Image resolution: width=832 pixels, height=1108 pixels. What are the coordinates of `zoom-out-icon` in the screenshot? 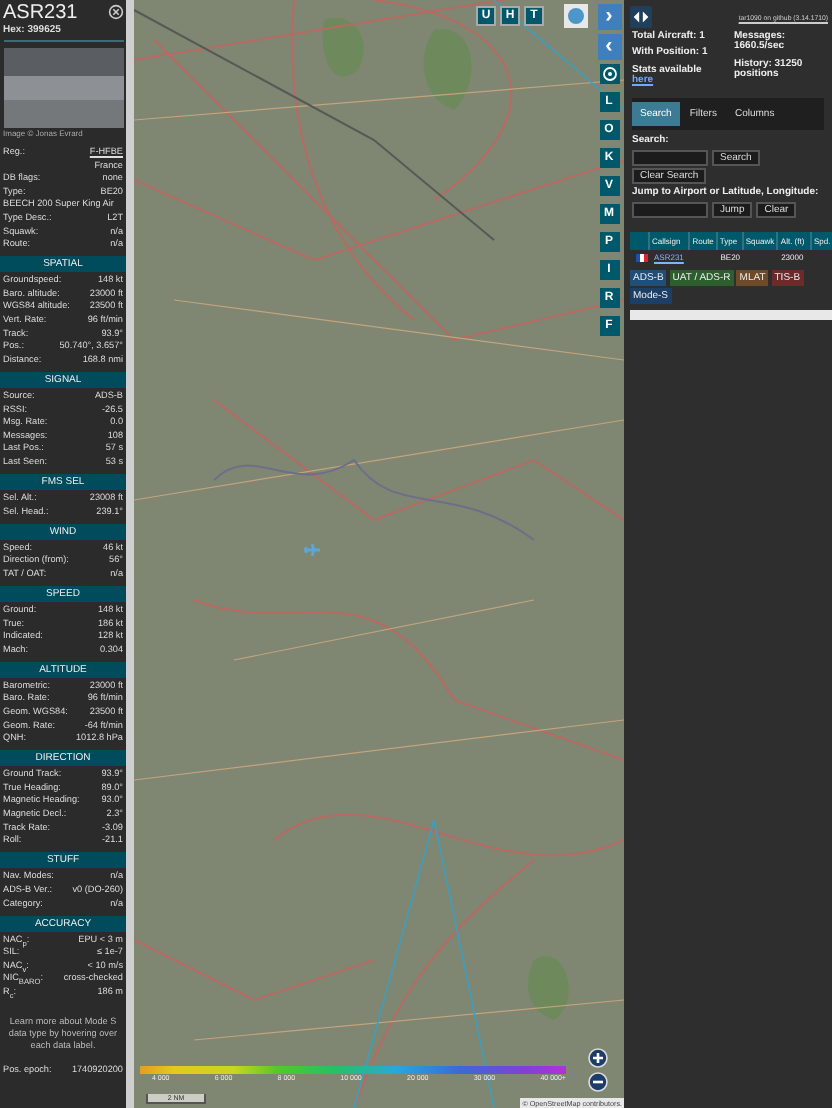 It's located at (598, 1082).